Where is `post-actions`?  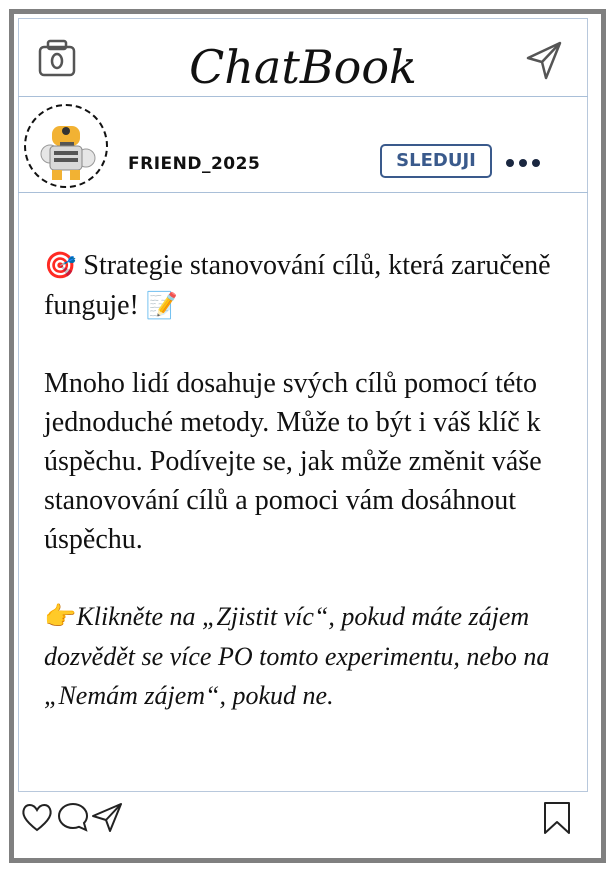
post-actions is located at coordinates (305, 820).